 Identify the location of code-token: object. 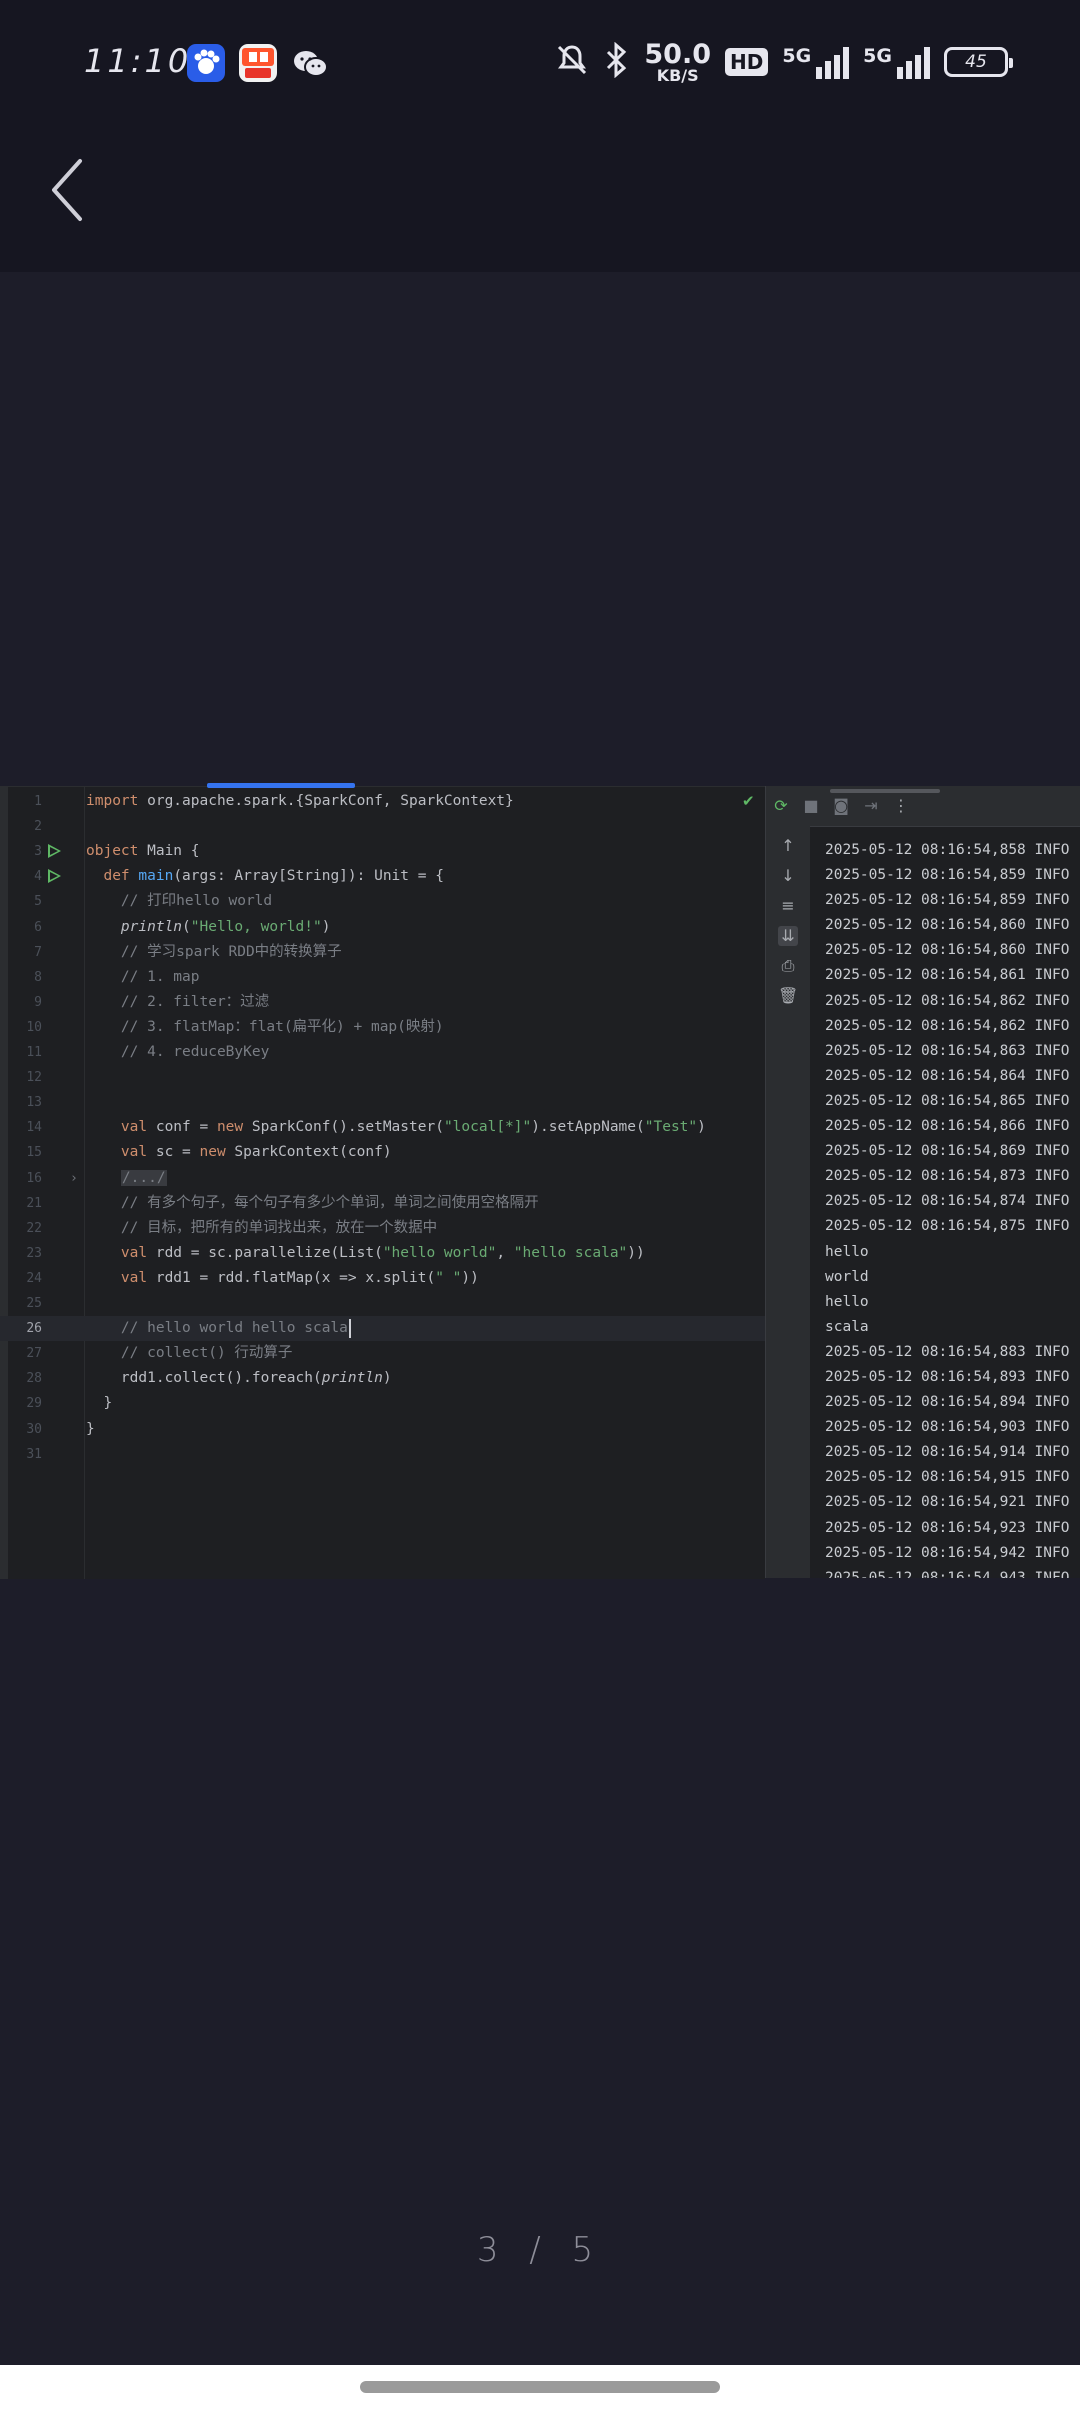
(117, 851).